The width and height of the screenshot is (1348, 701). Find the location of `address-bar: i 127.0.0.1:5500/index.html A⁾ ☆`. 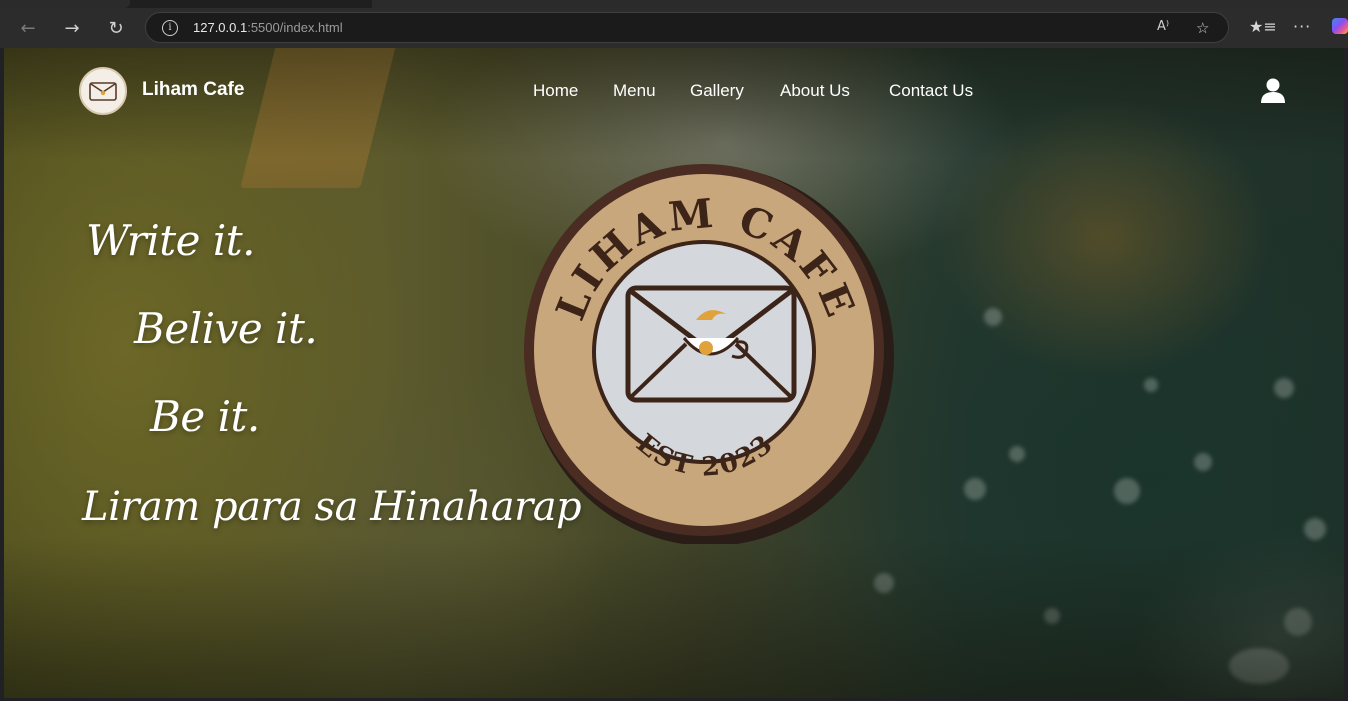

address-bar: i 127.0.0.1:5500/index.html A⁾ ☆ is located at coordinates (687, 27).